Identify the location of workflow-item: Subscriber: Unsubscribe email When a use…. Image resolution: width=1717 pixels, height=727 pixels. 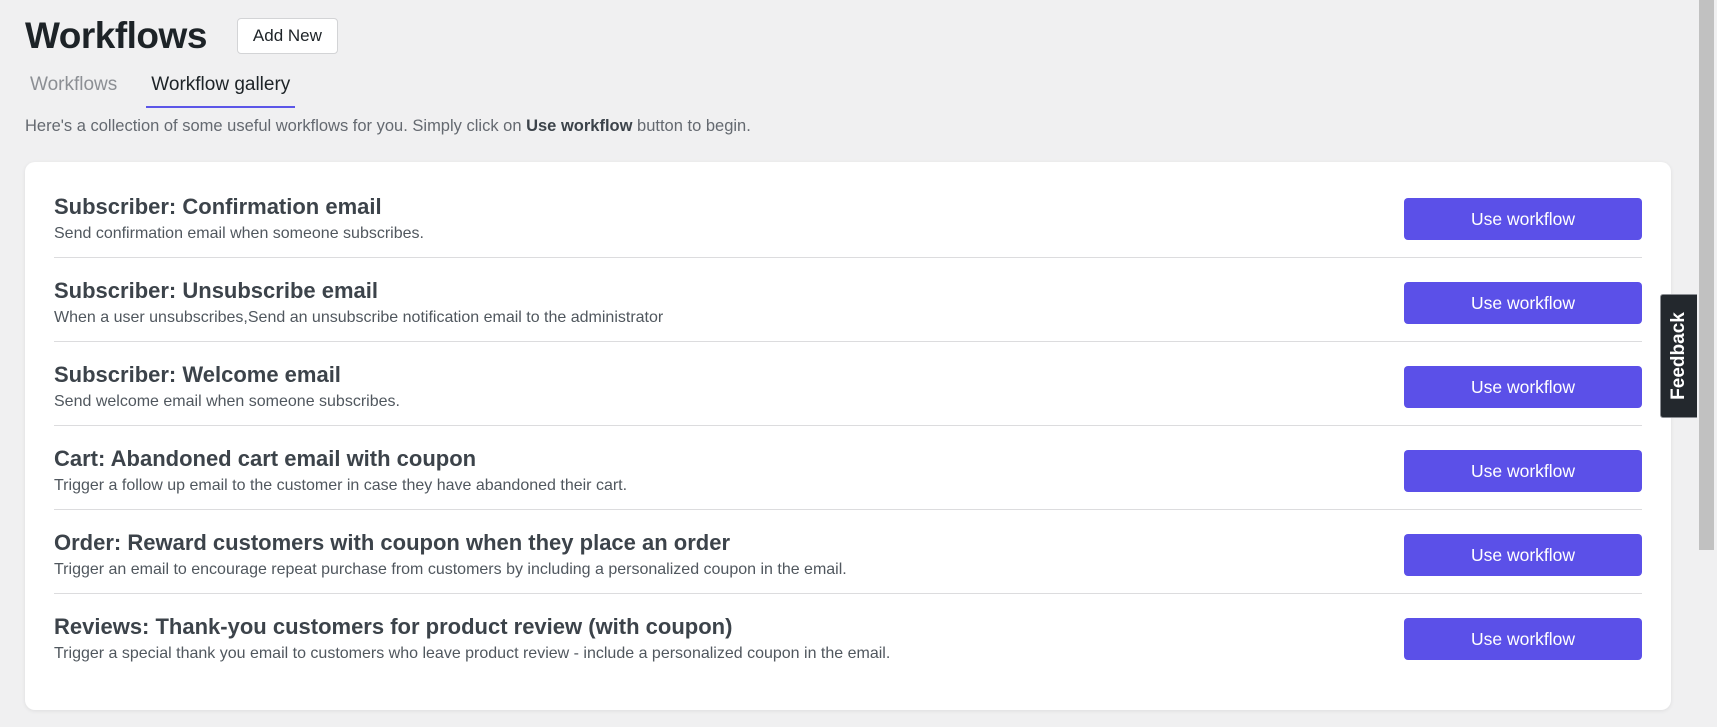
(848, 300).